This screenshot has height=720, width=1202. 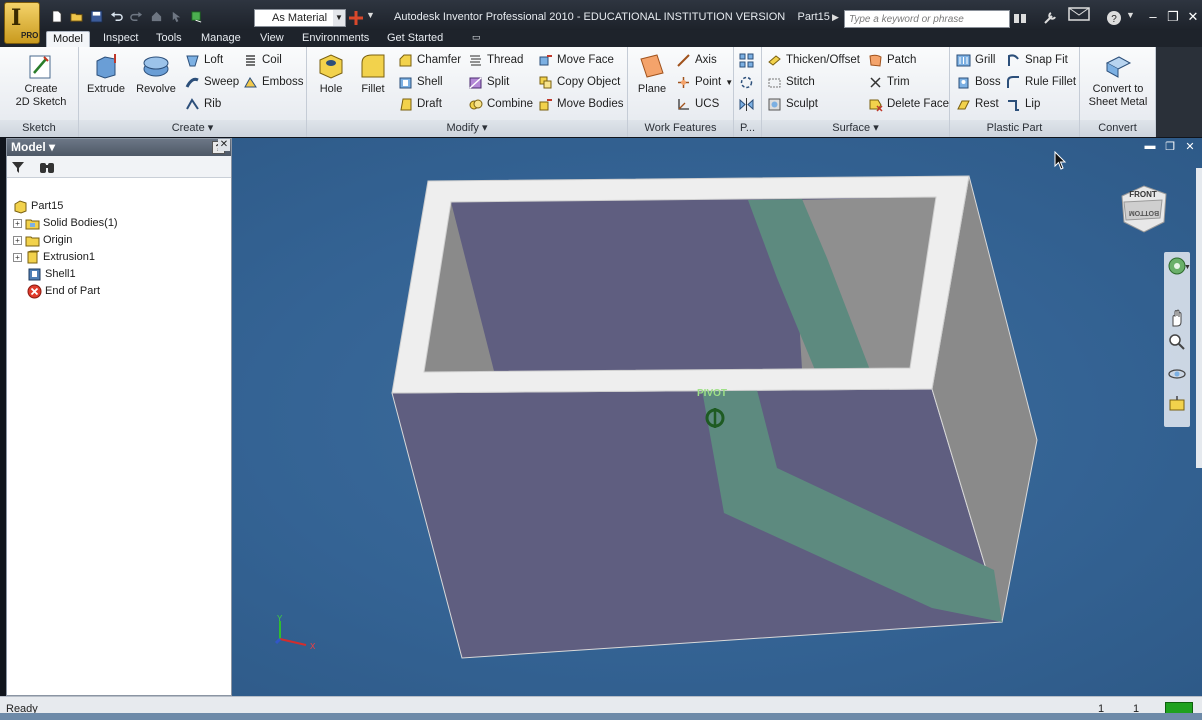 I want to click on hole-button: Hole, so click(x=331, y=73).